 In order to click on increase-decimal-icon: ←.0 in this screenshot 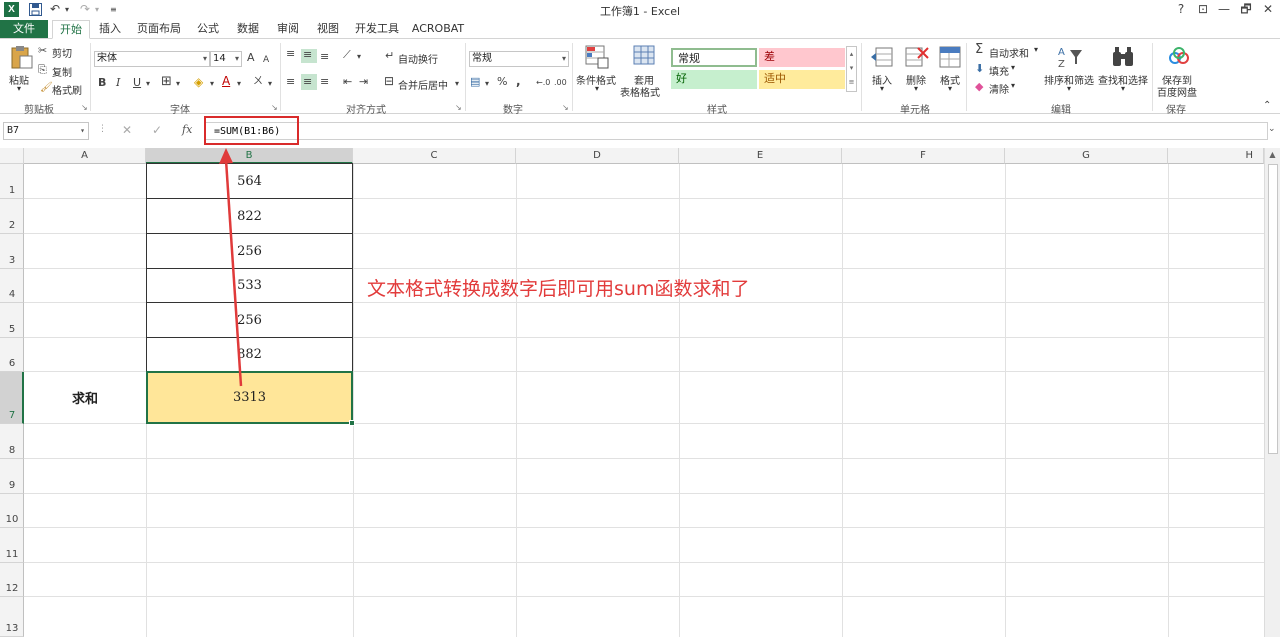, I will do `click(543, 83)`.